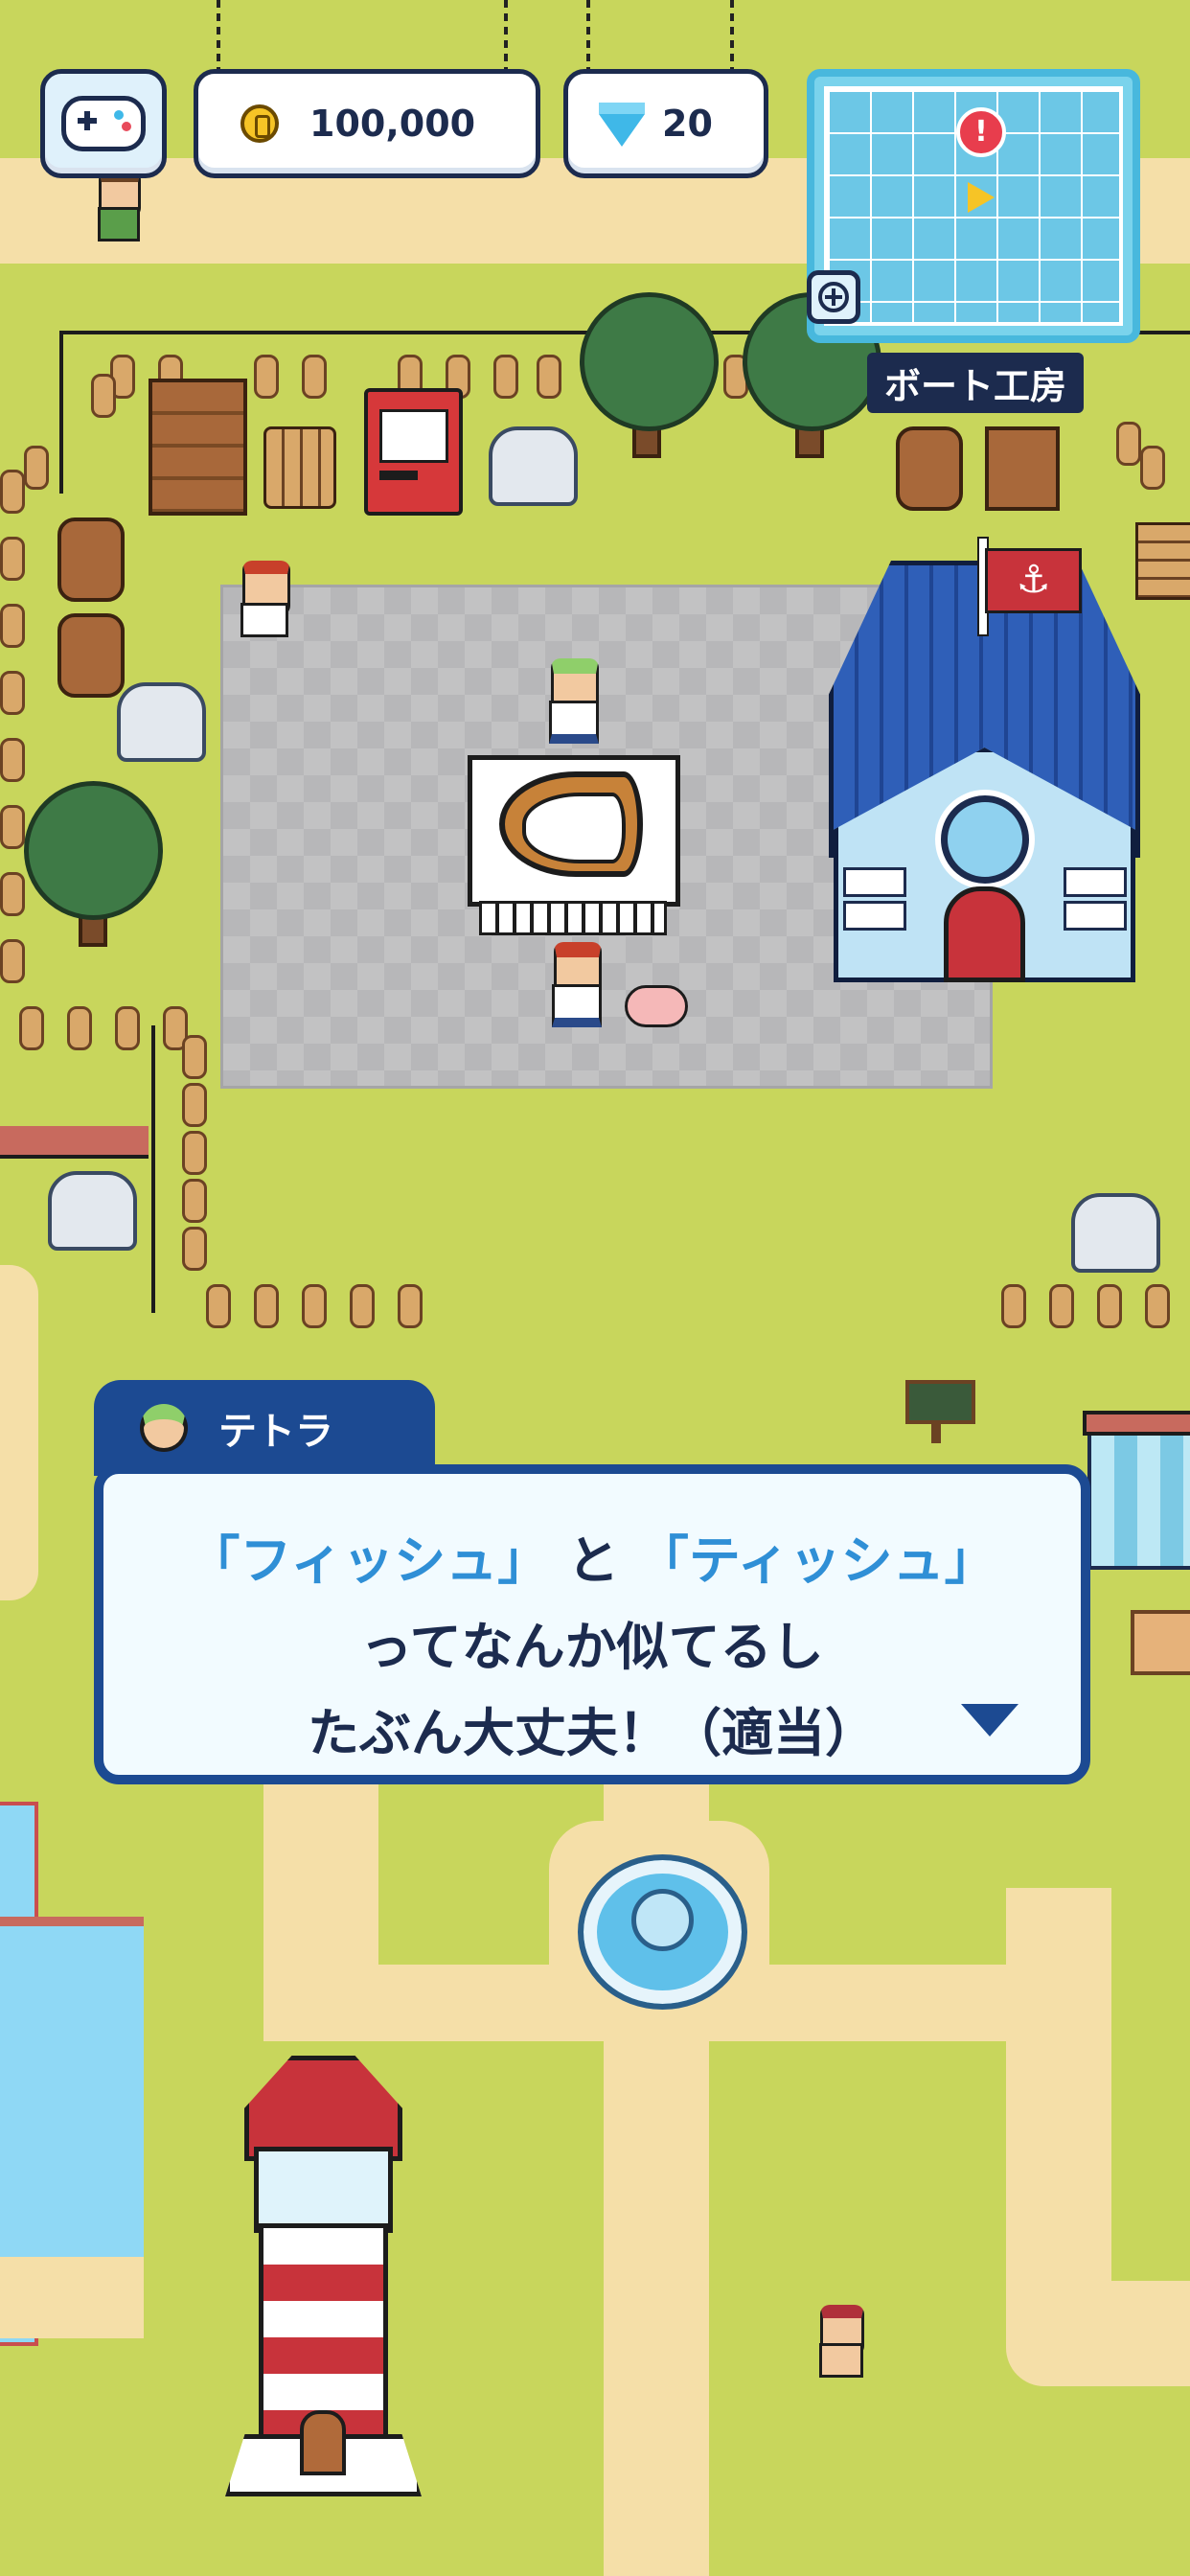  What do you see at coordinates (74, 1142) in the screenshot?
I see `left-wall-roof` at bounding box center [74, 1142].